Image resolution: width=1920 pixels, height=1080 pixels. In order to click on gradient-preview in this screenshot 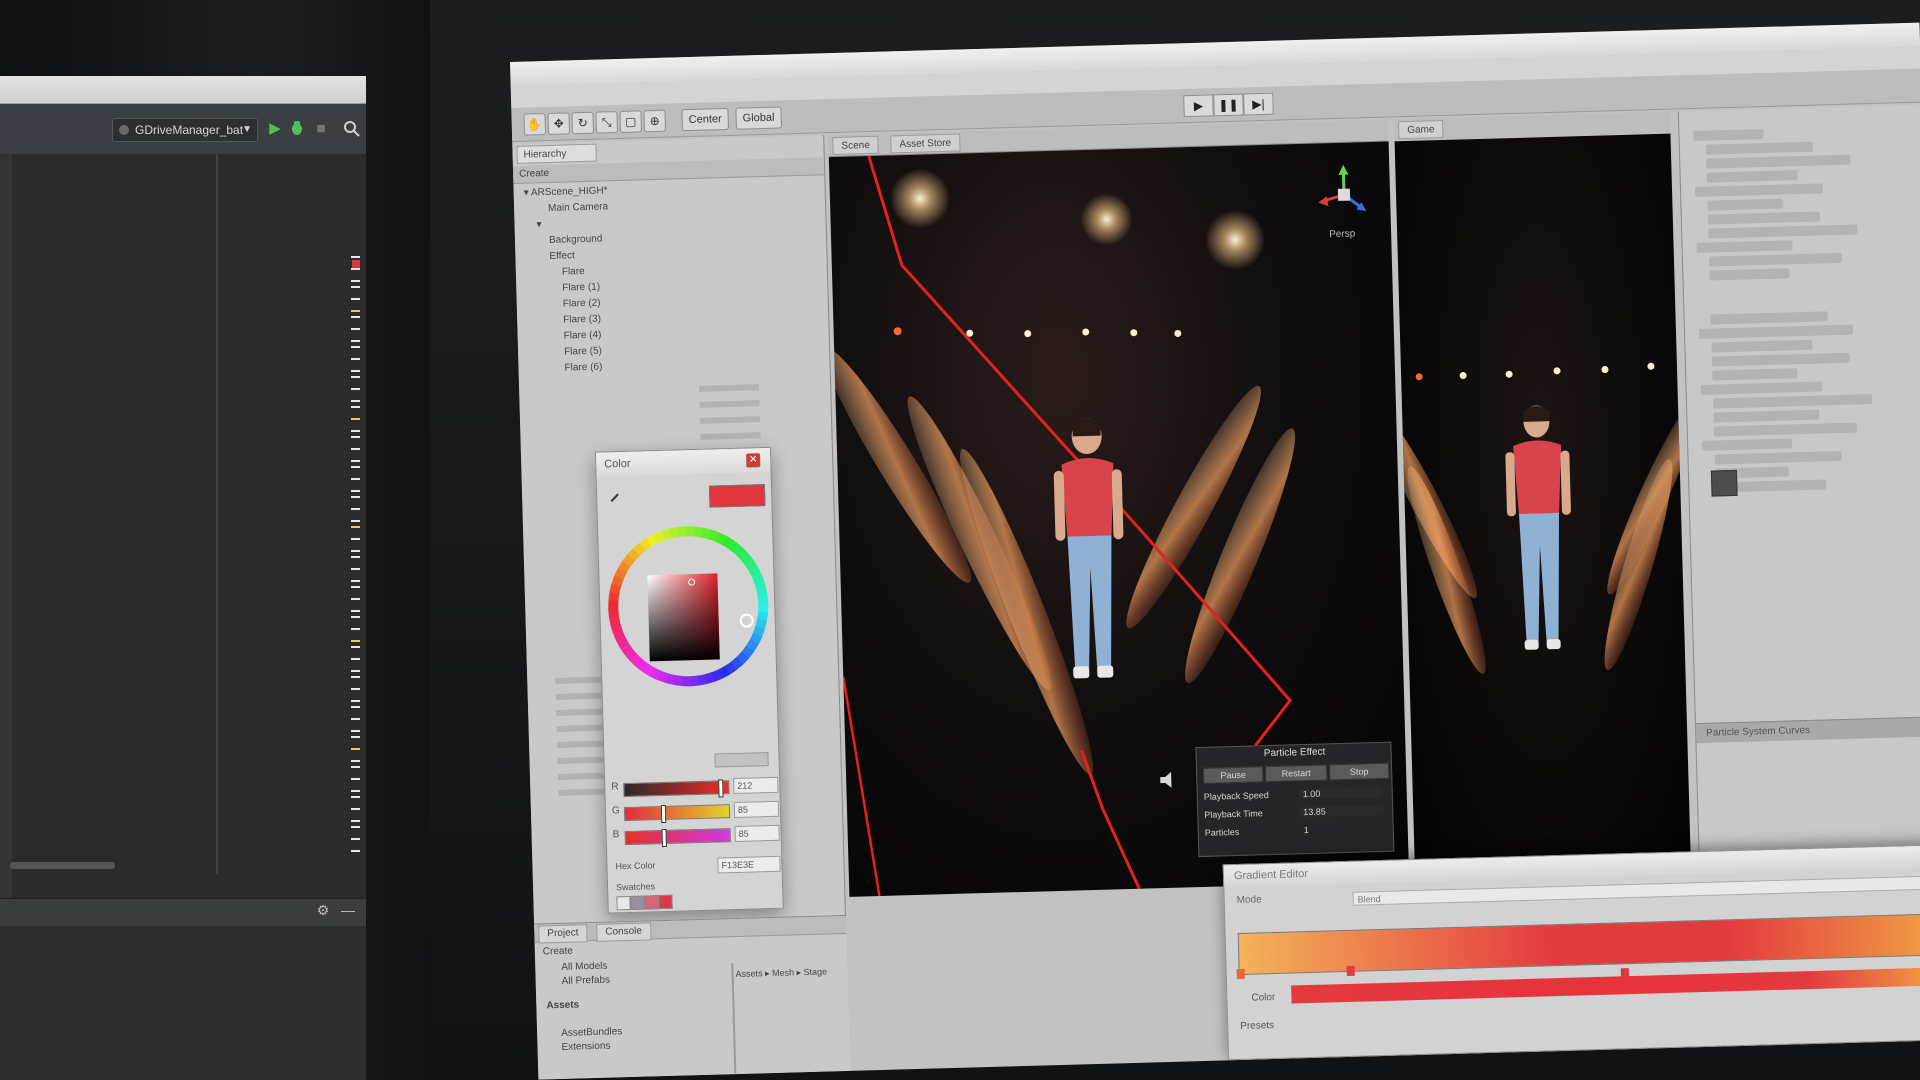, I will do `click(1578, 944)`.